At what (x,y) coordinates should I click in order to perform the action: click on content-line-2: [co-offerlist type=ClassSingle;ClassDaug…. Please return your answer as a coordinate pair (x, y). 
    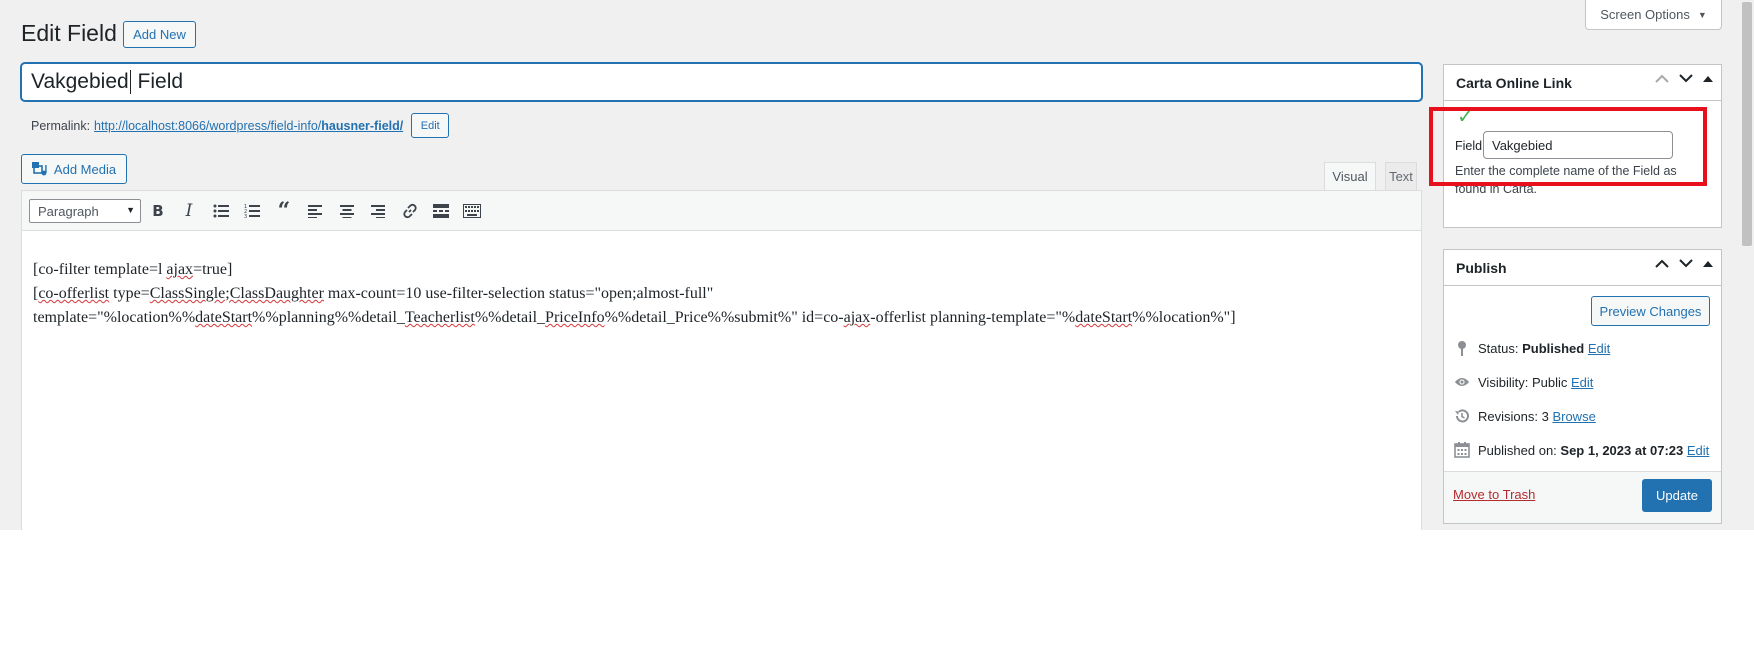
    Looking at the image, I should click on (373, 293).